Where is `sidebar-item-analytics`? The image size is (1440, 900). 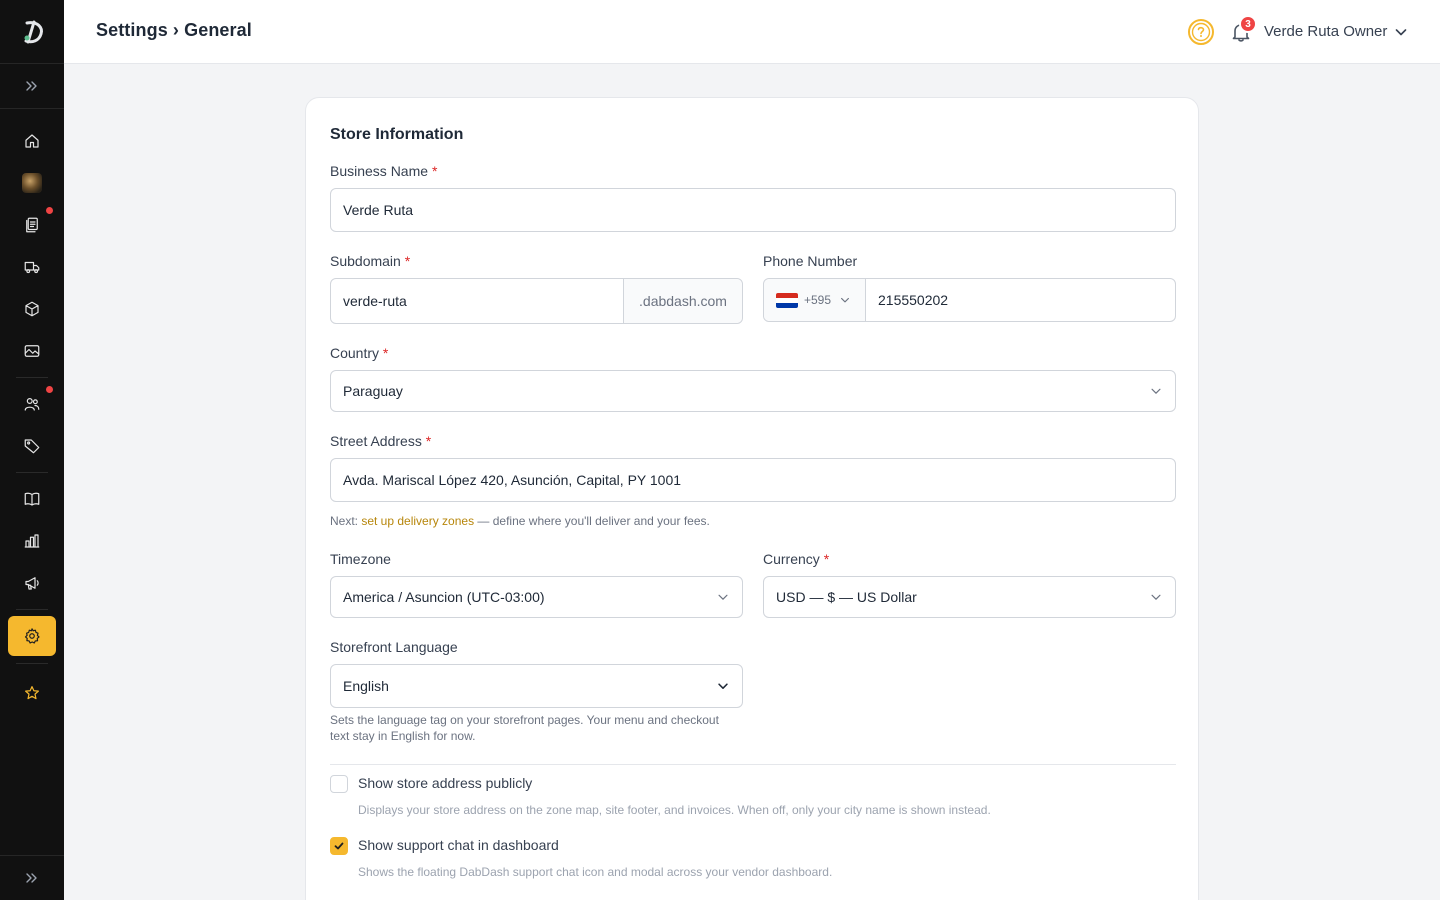 sidebar-item-analytics is located at coordinates (32, 541).